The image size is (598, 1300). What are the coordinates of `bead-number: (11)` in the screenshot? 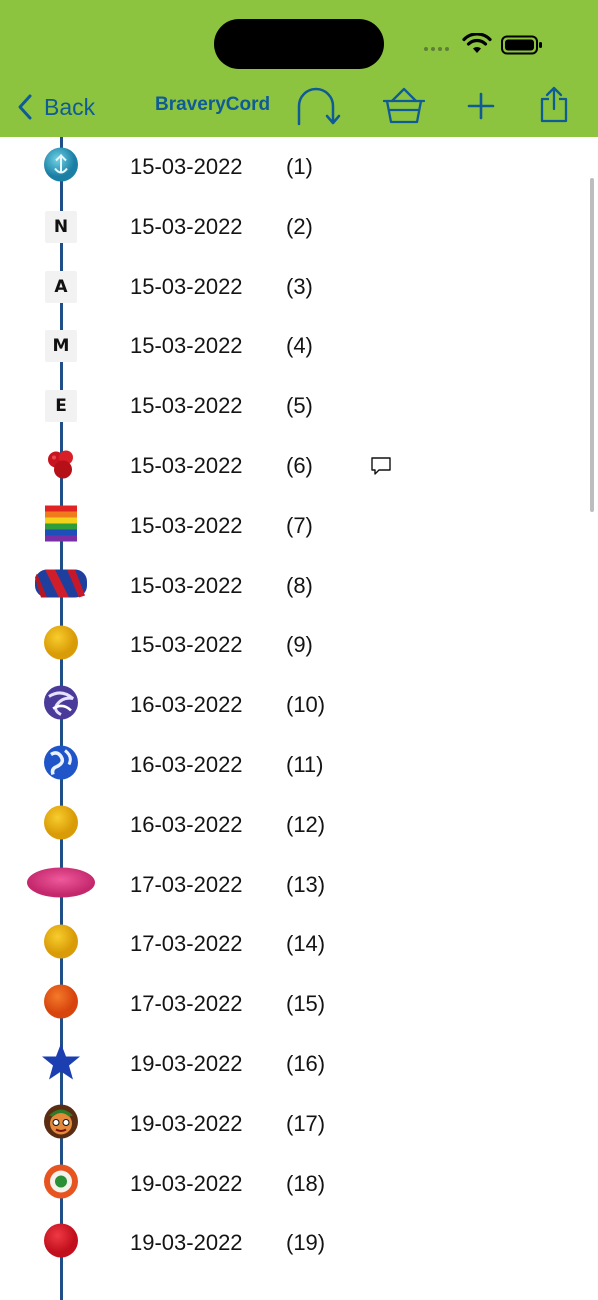 It's located at (305, 764).